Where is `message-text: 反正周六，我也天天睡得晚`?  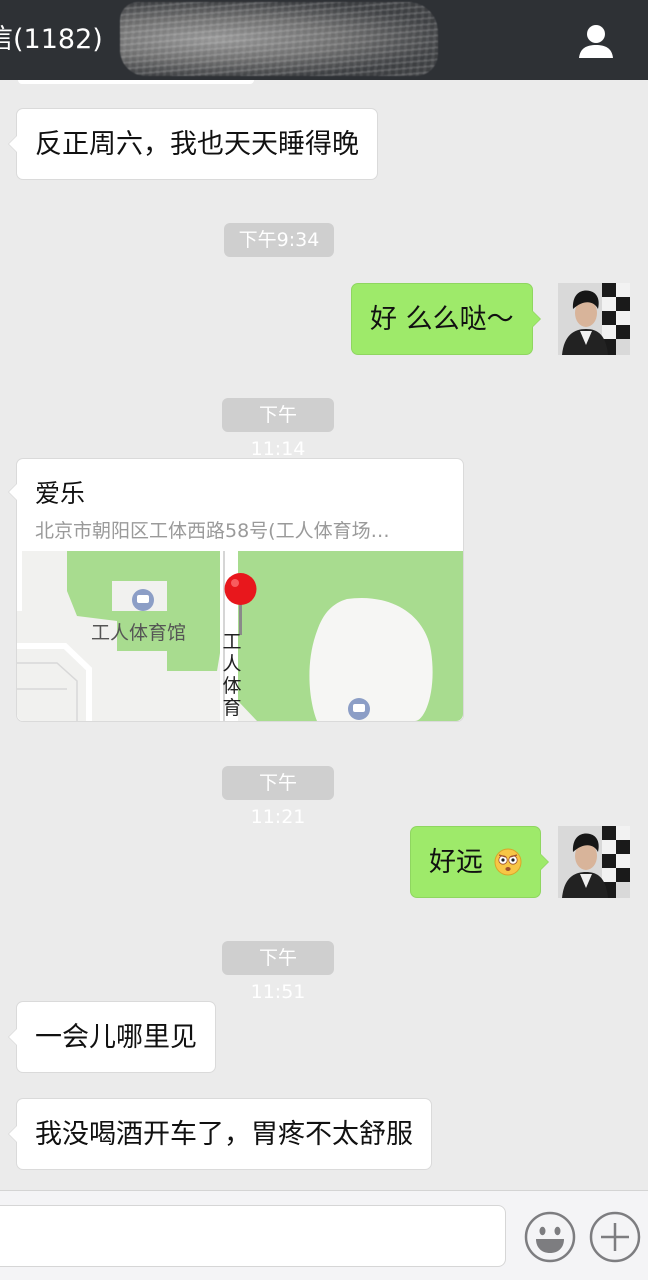
message-text: 反正周六，我也天天睡得晚 is located at coordinates (197, 144).